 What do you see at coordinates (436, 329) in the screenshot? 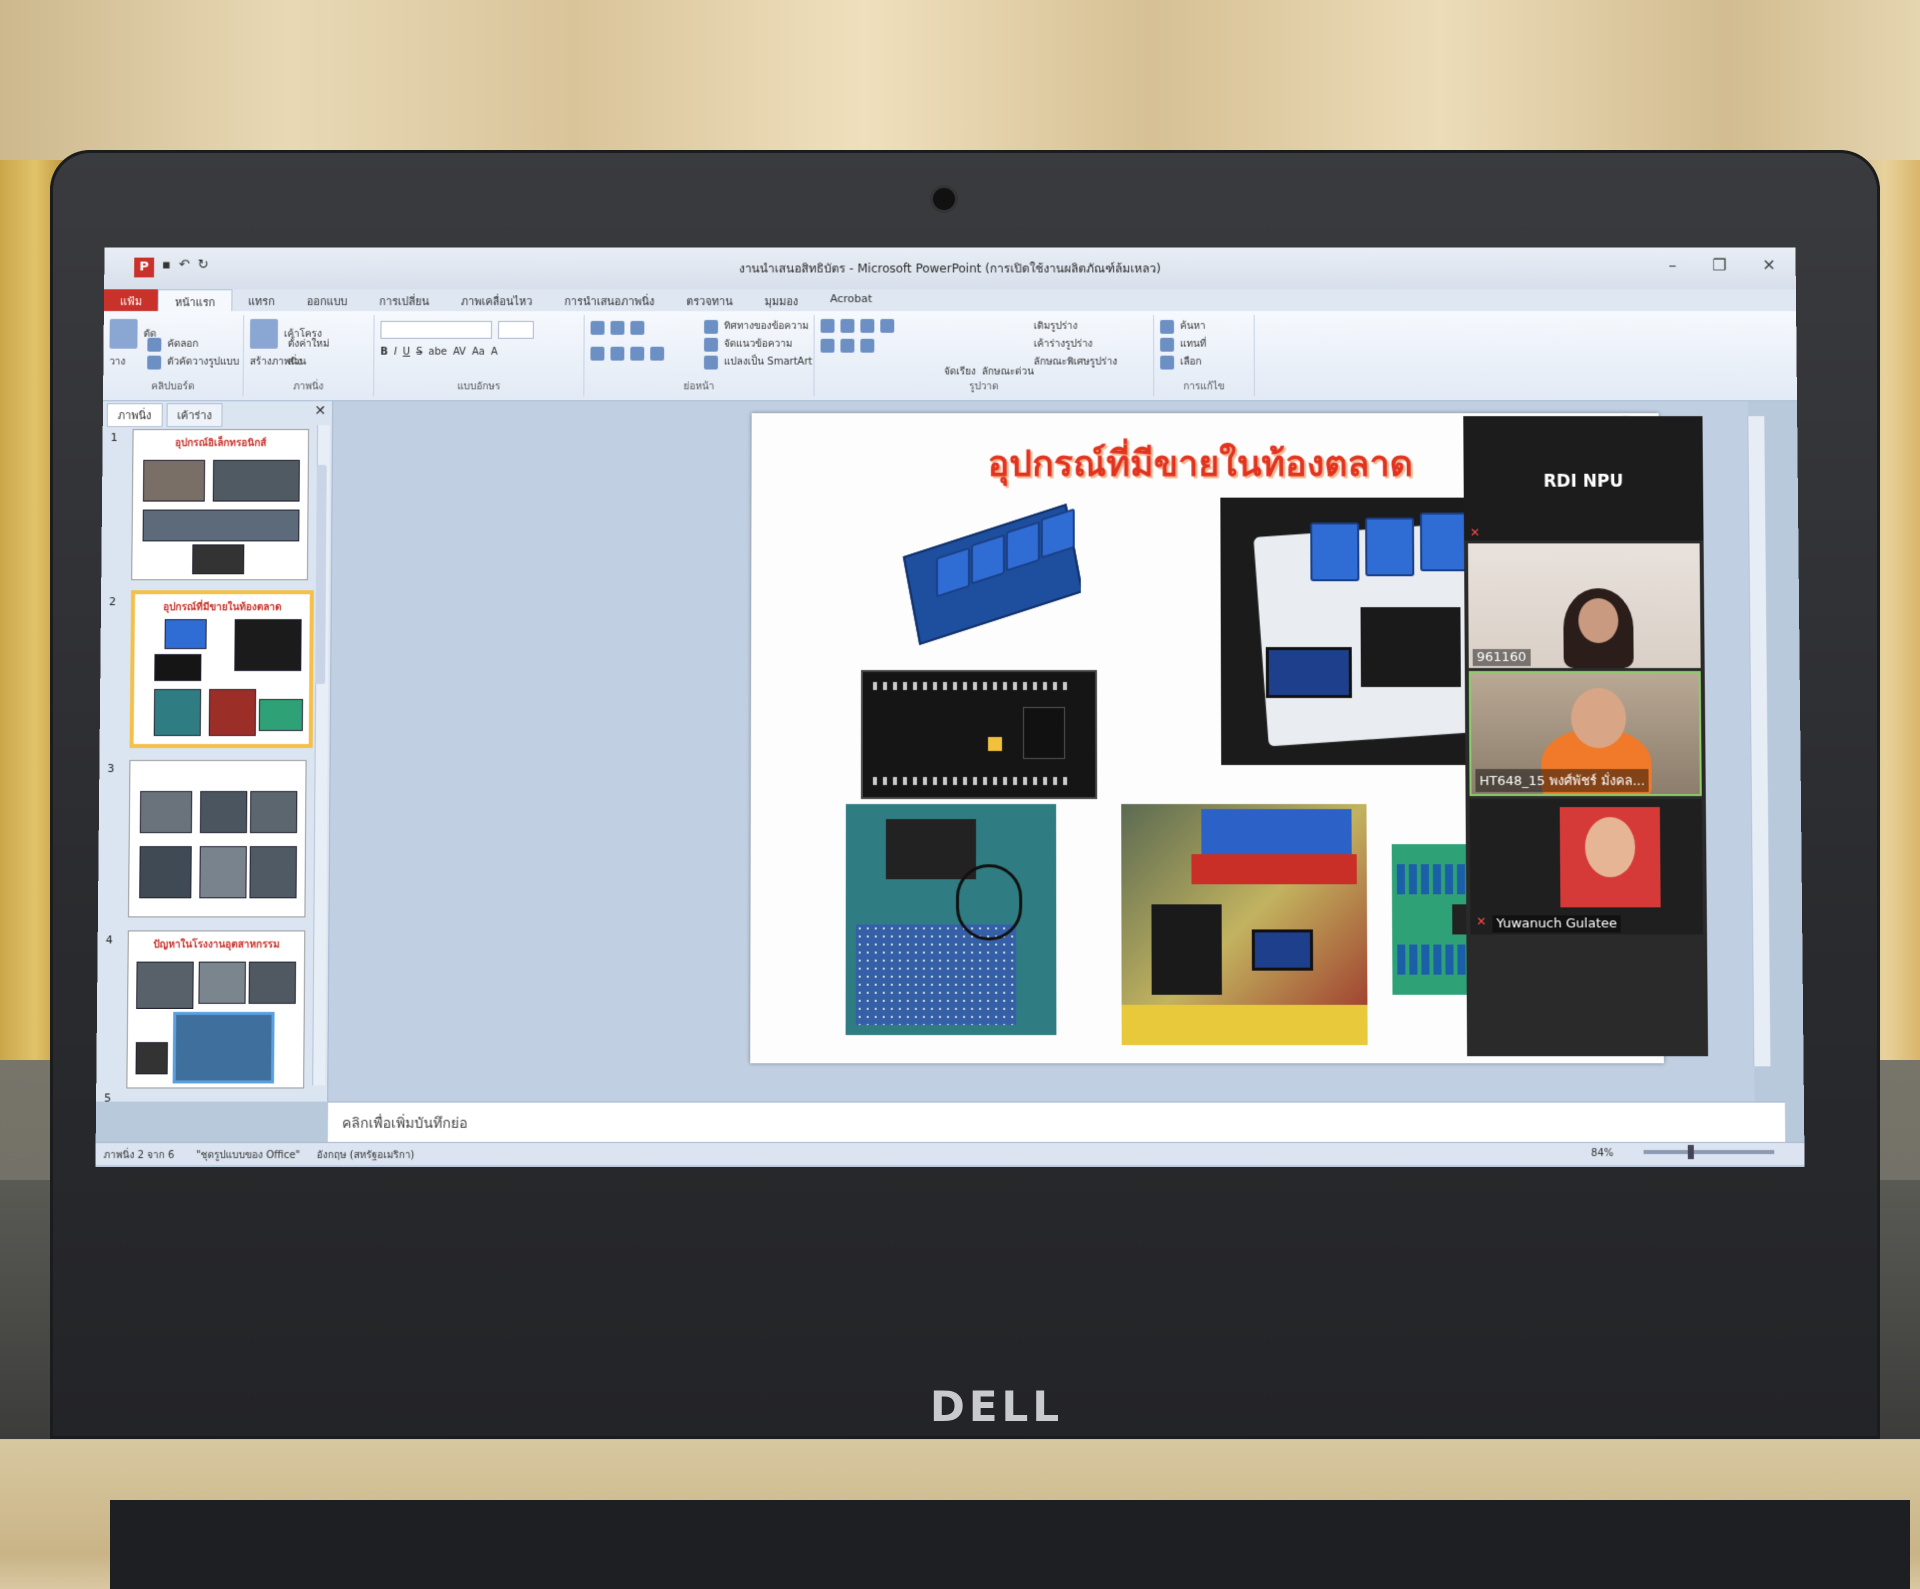
I see `font-name-input` at bounding box center [436, 329].